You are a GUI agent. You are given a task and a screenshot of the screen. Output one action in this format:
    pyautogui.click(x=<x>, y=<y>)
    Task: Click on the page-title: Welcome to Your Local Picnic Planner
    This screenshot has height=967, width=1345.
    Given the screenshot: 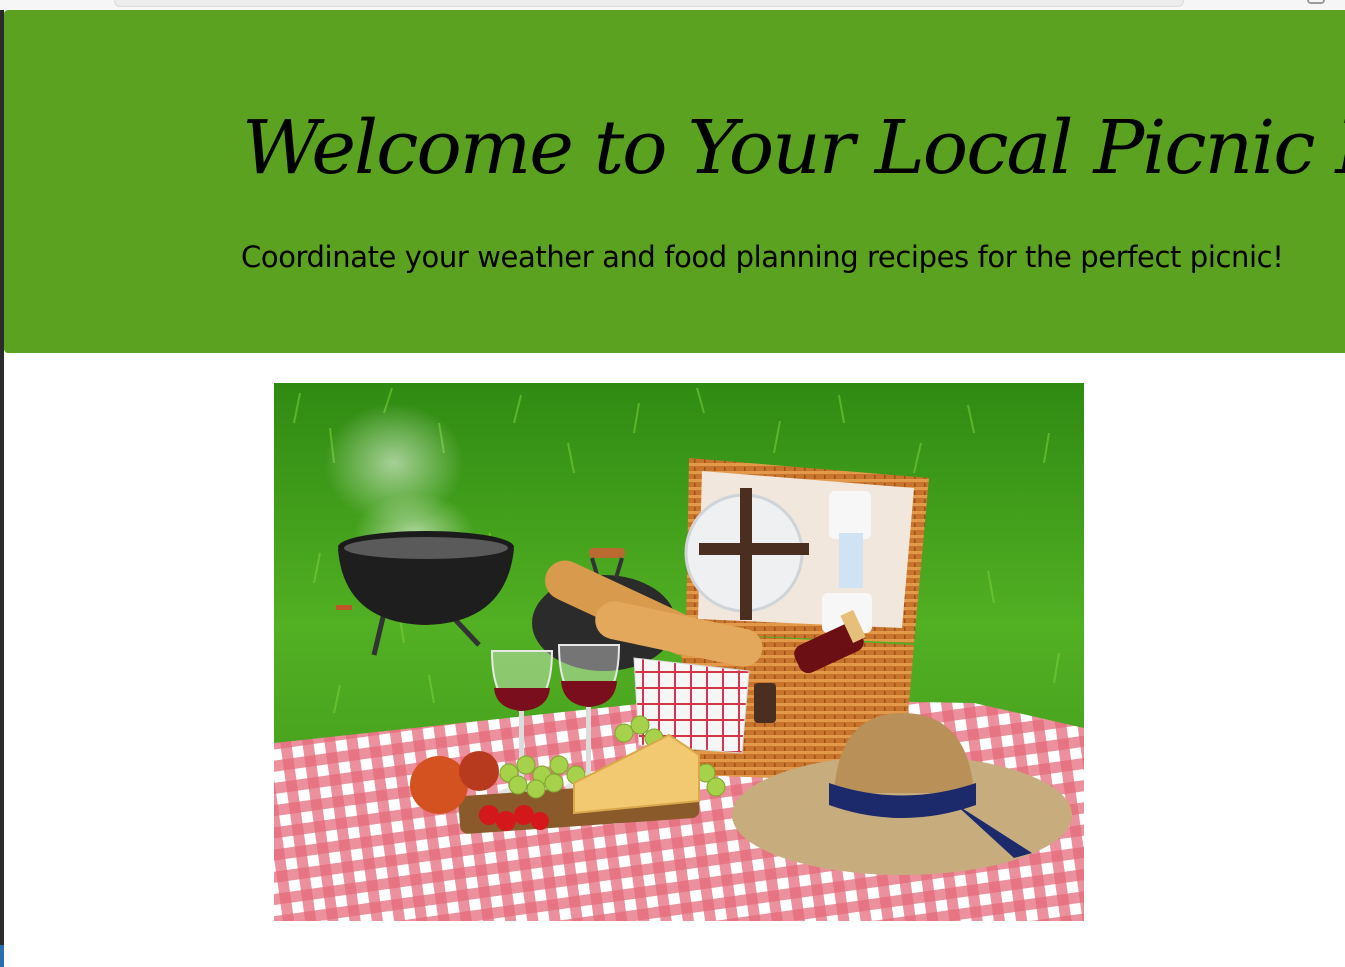 What is the action you would take?
    pyautogui.click(x=793, y=148)
    